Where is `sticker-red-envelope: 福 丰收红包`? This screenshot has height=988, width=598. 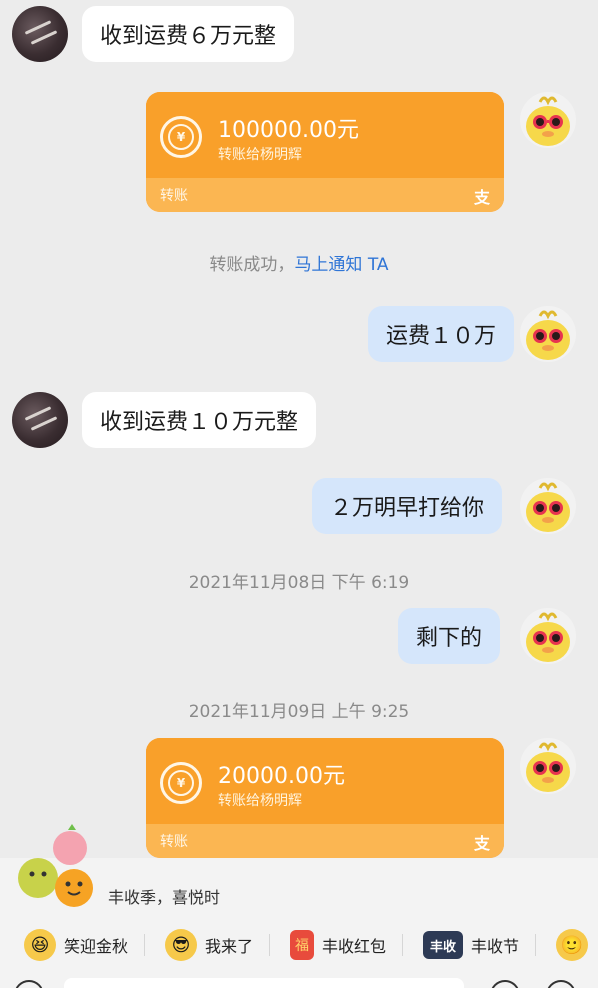 sticker-red-envelope: 福 丰收红包 is located at coordinates (338, 945).